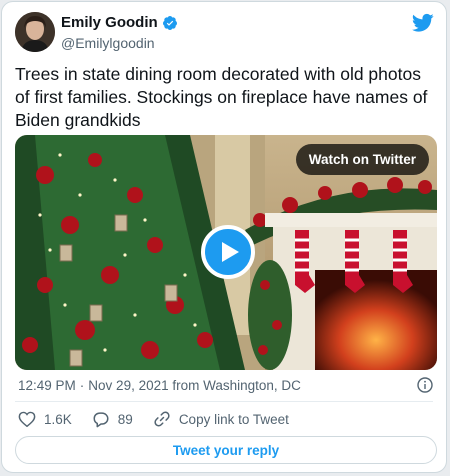 This screenshot has width=450, height=476. What do you see at coordinates (226, 450) in the screenshot?
I see `tweet-your-reply-button: Tweet your reply` at bounding box center [226, 450].